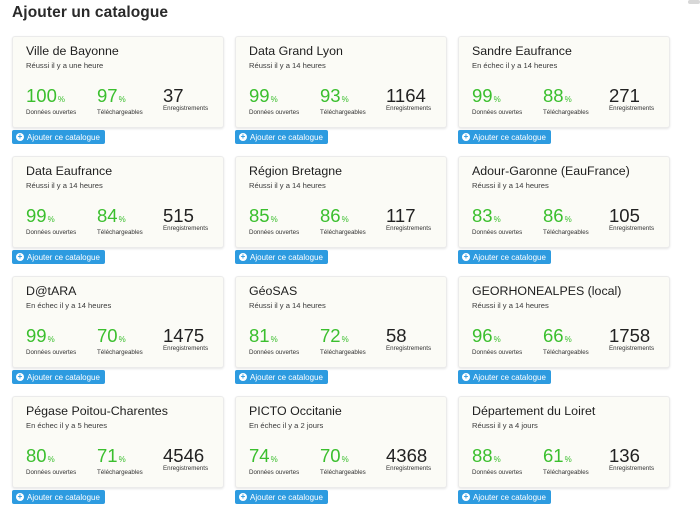 The width and height of the screenshot is (700, 508). What do you see at coordinates (343, 461) in the screenshot?
I see `metric-downloadable: 70% Téléchargeables` at bounding box center [343, 461].